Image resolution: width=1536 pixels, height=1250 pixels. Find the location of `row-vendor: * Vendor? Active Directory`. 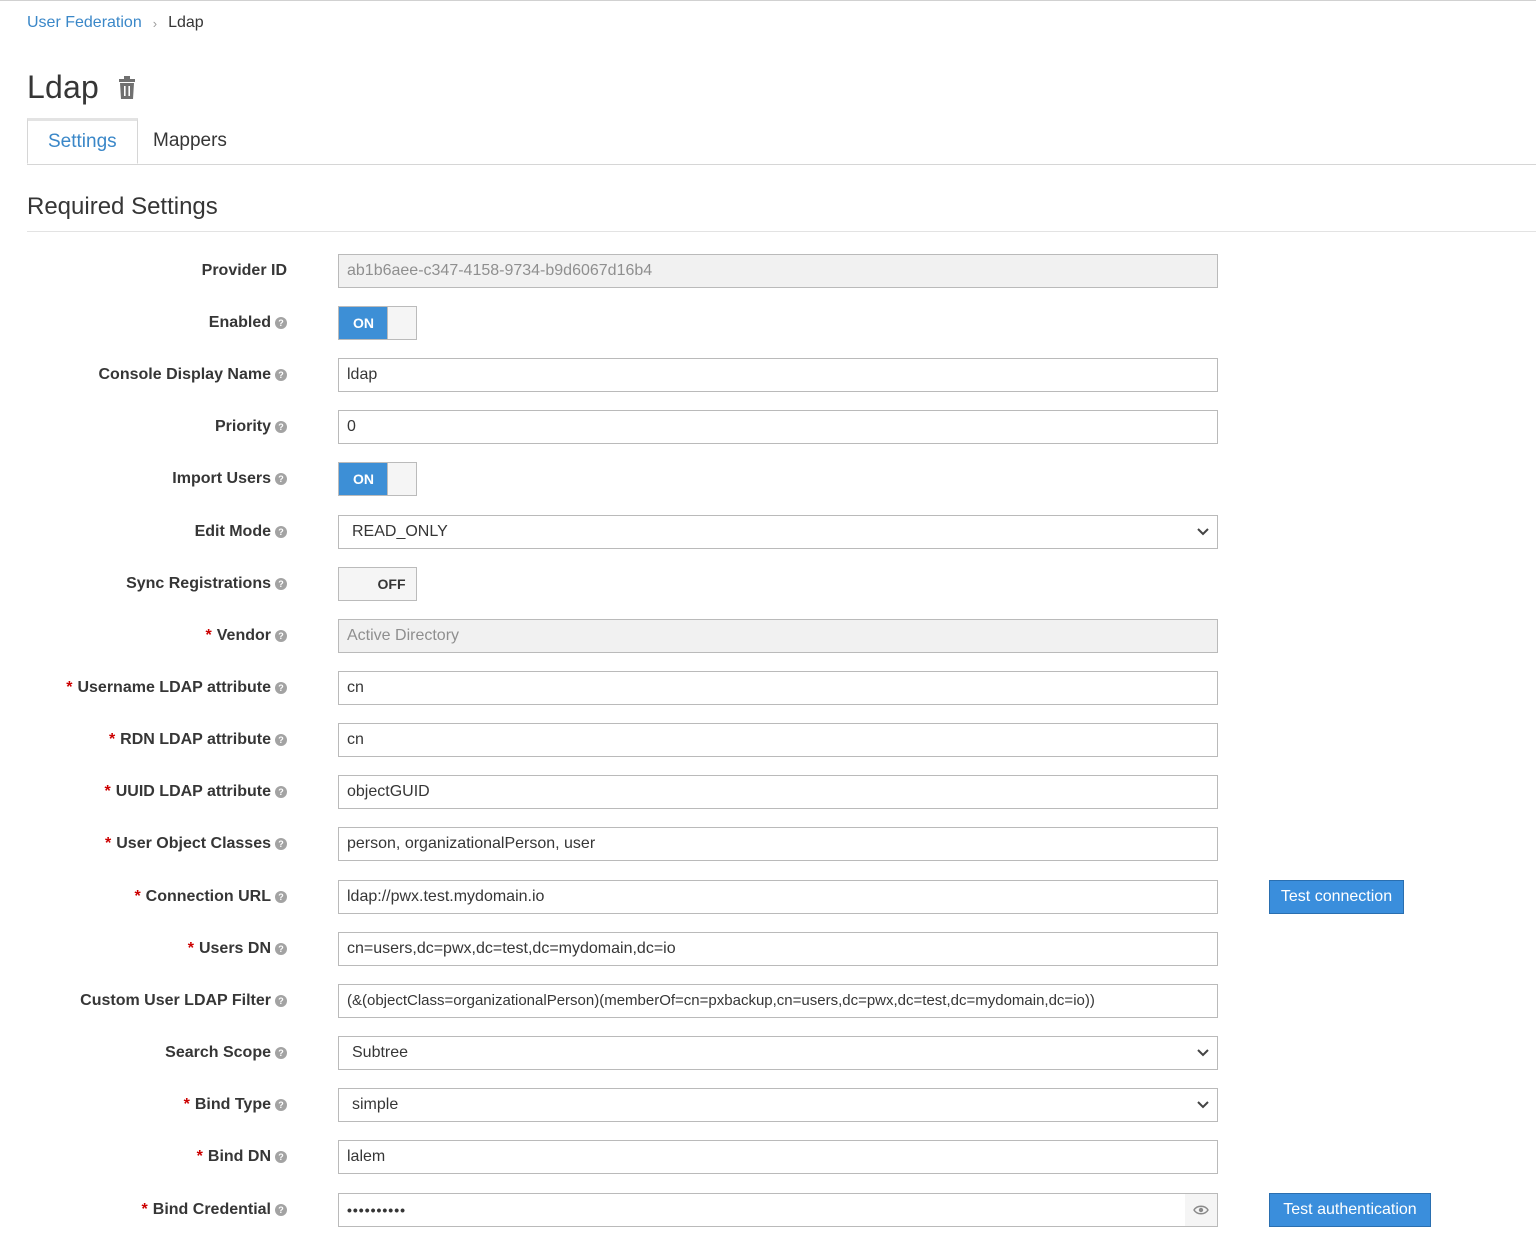

row-vendor: * Vendor? Active Directory is located at coordinates (768, 636).